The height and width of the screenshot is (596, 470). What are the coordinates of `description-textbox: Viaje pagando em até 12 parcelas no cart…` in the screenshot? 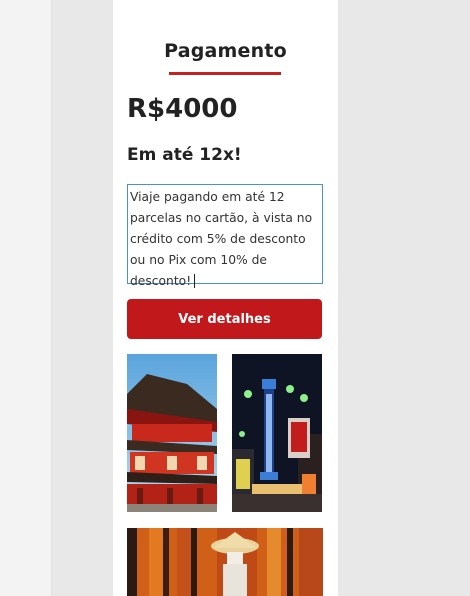 It's located at (225, 236).